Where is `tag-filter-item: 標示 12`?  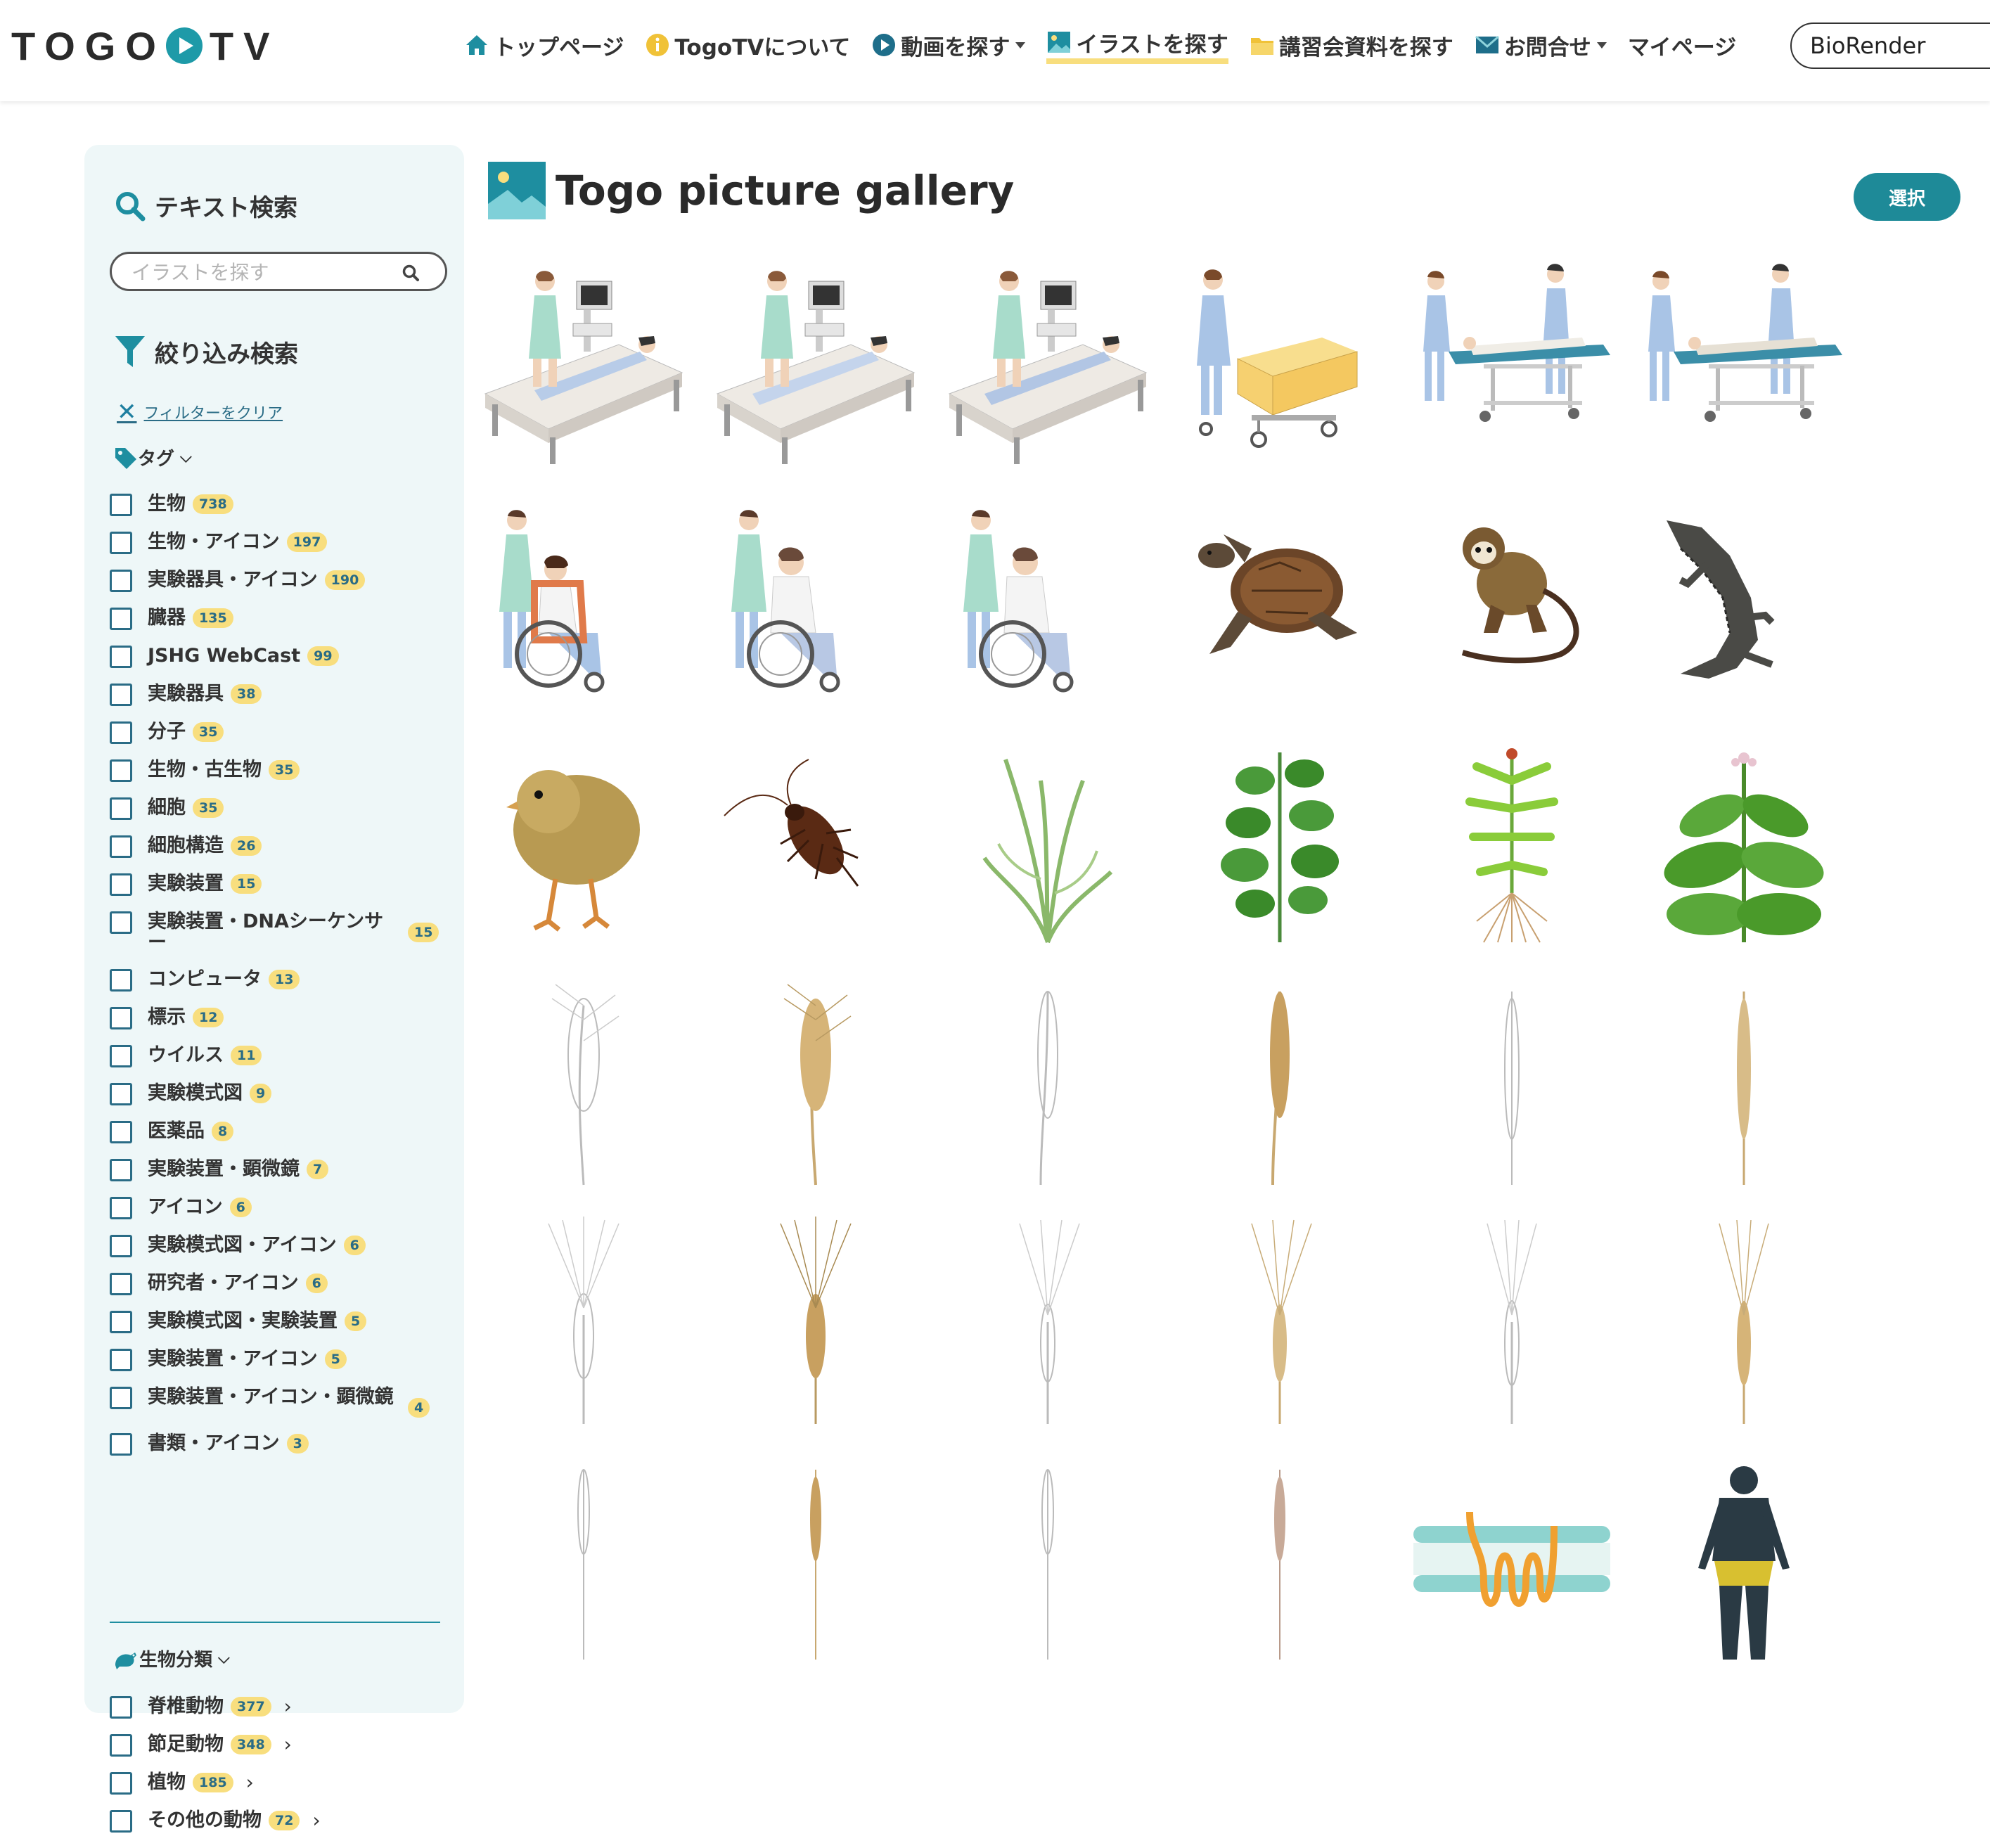
tag-filter-item: 標示 12 is located at coordinates (278, 1018).